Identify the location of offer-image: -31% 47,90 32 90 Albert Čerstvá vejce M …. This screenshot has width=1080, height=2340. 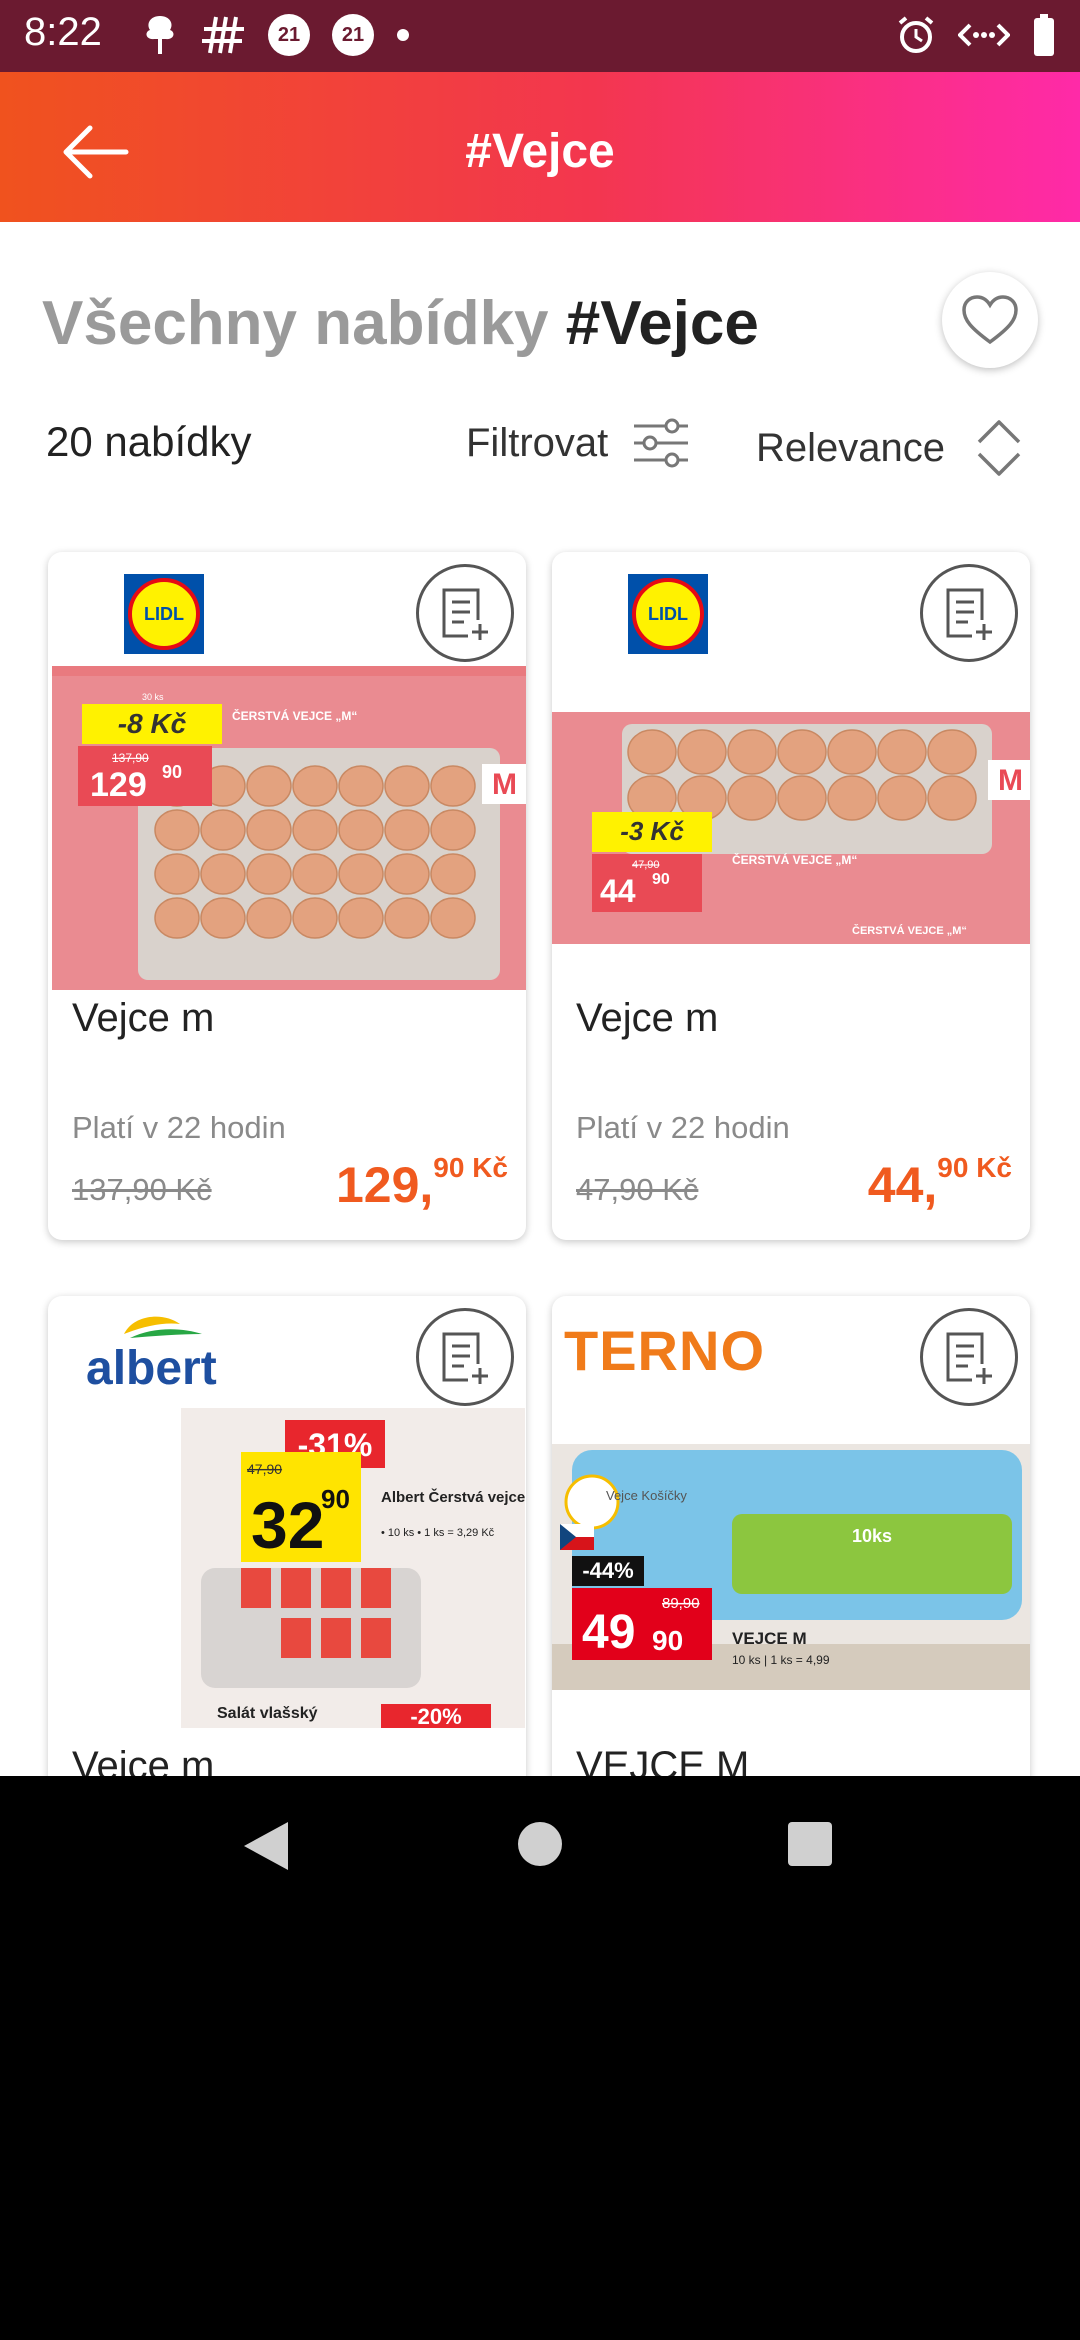
(353, 1568).